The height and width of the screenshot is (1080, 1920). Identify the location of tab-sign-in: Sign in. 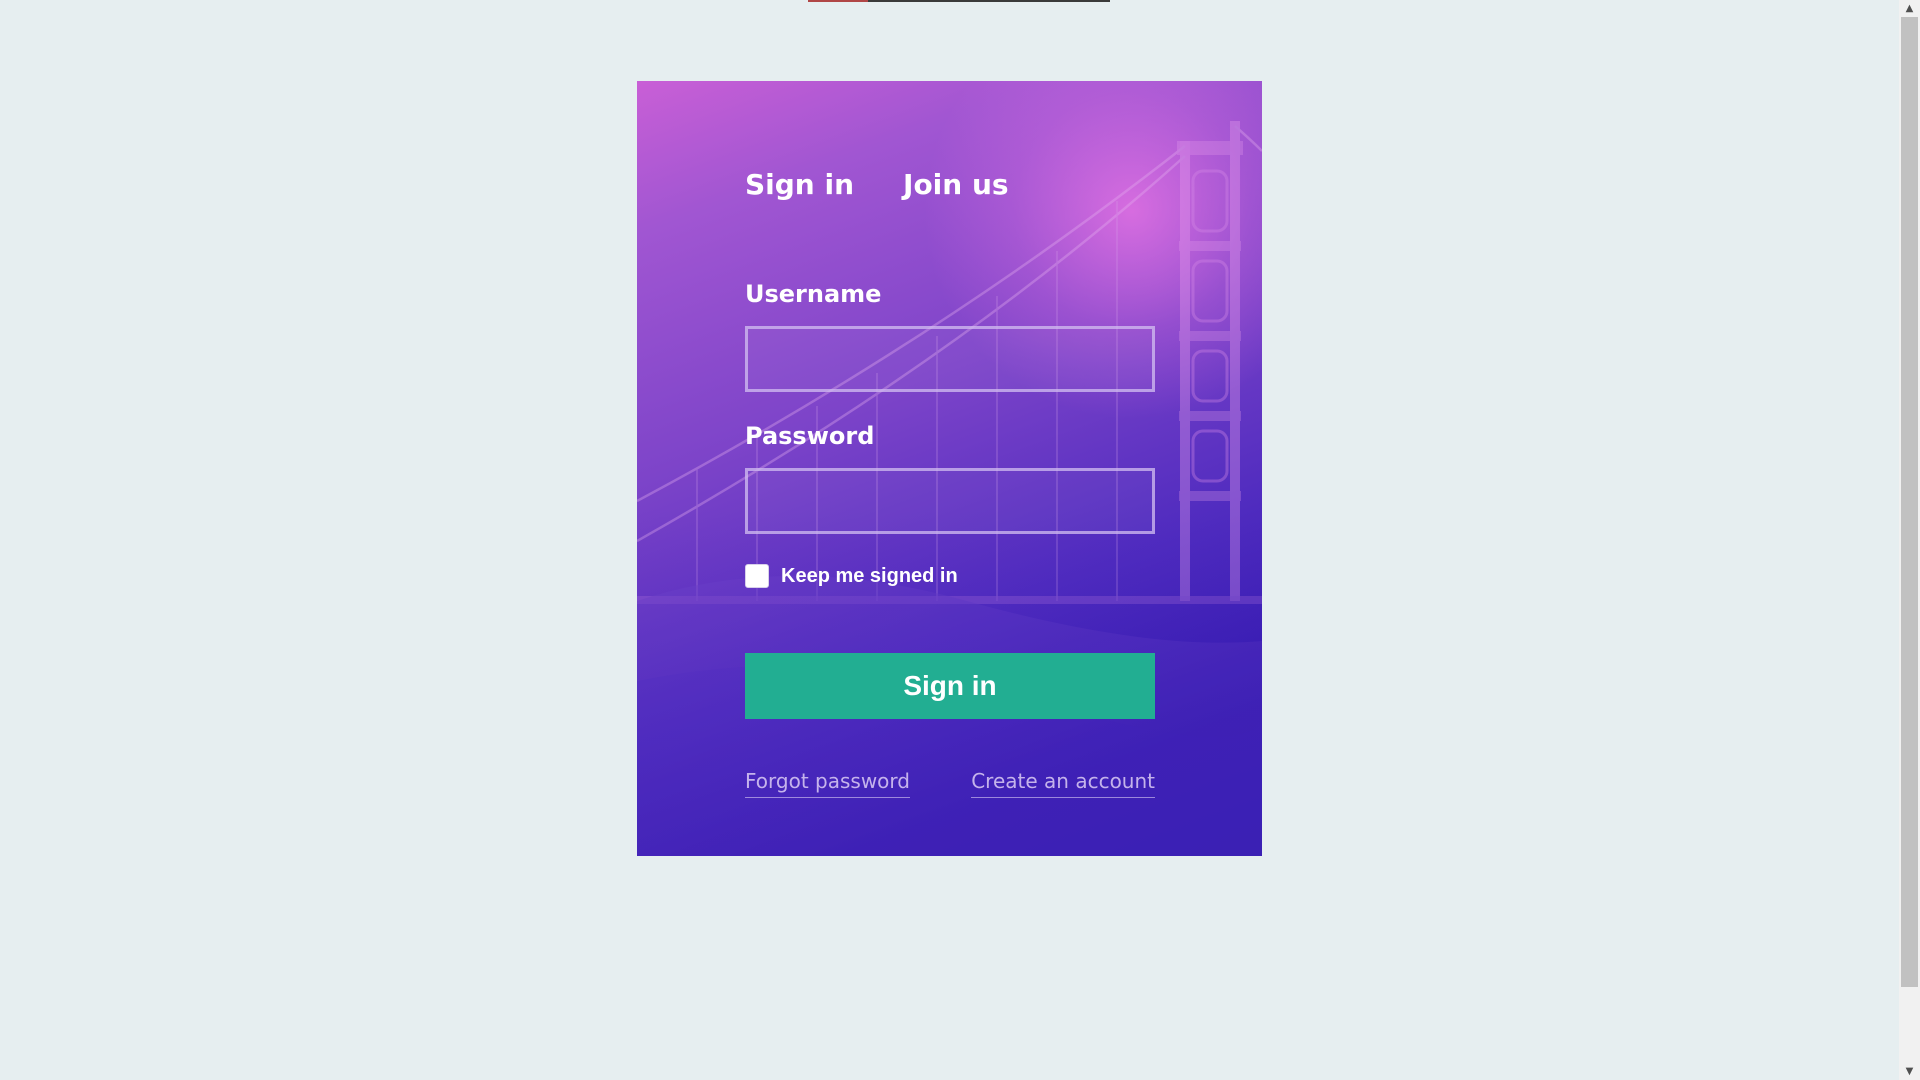
(799, 185).